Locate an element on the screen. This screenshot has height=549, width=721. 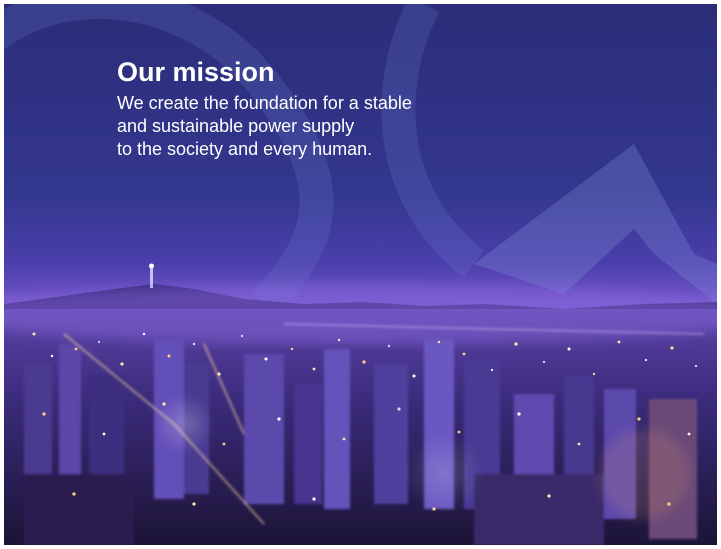
mission-line-3: to the society and every human. is located at coordinates (245, 149).